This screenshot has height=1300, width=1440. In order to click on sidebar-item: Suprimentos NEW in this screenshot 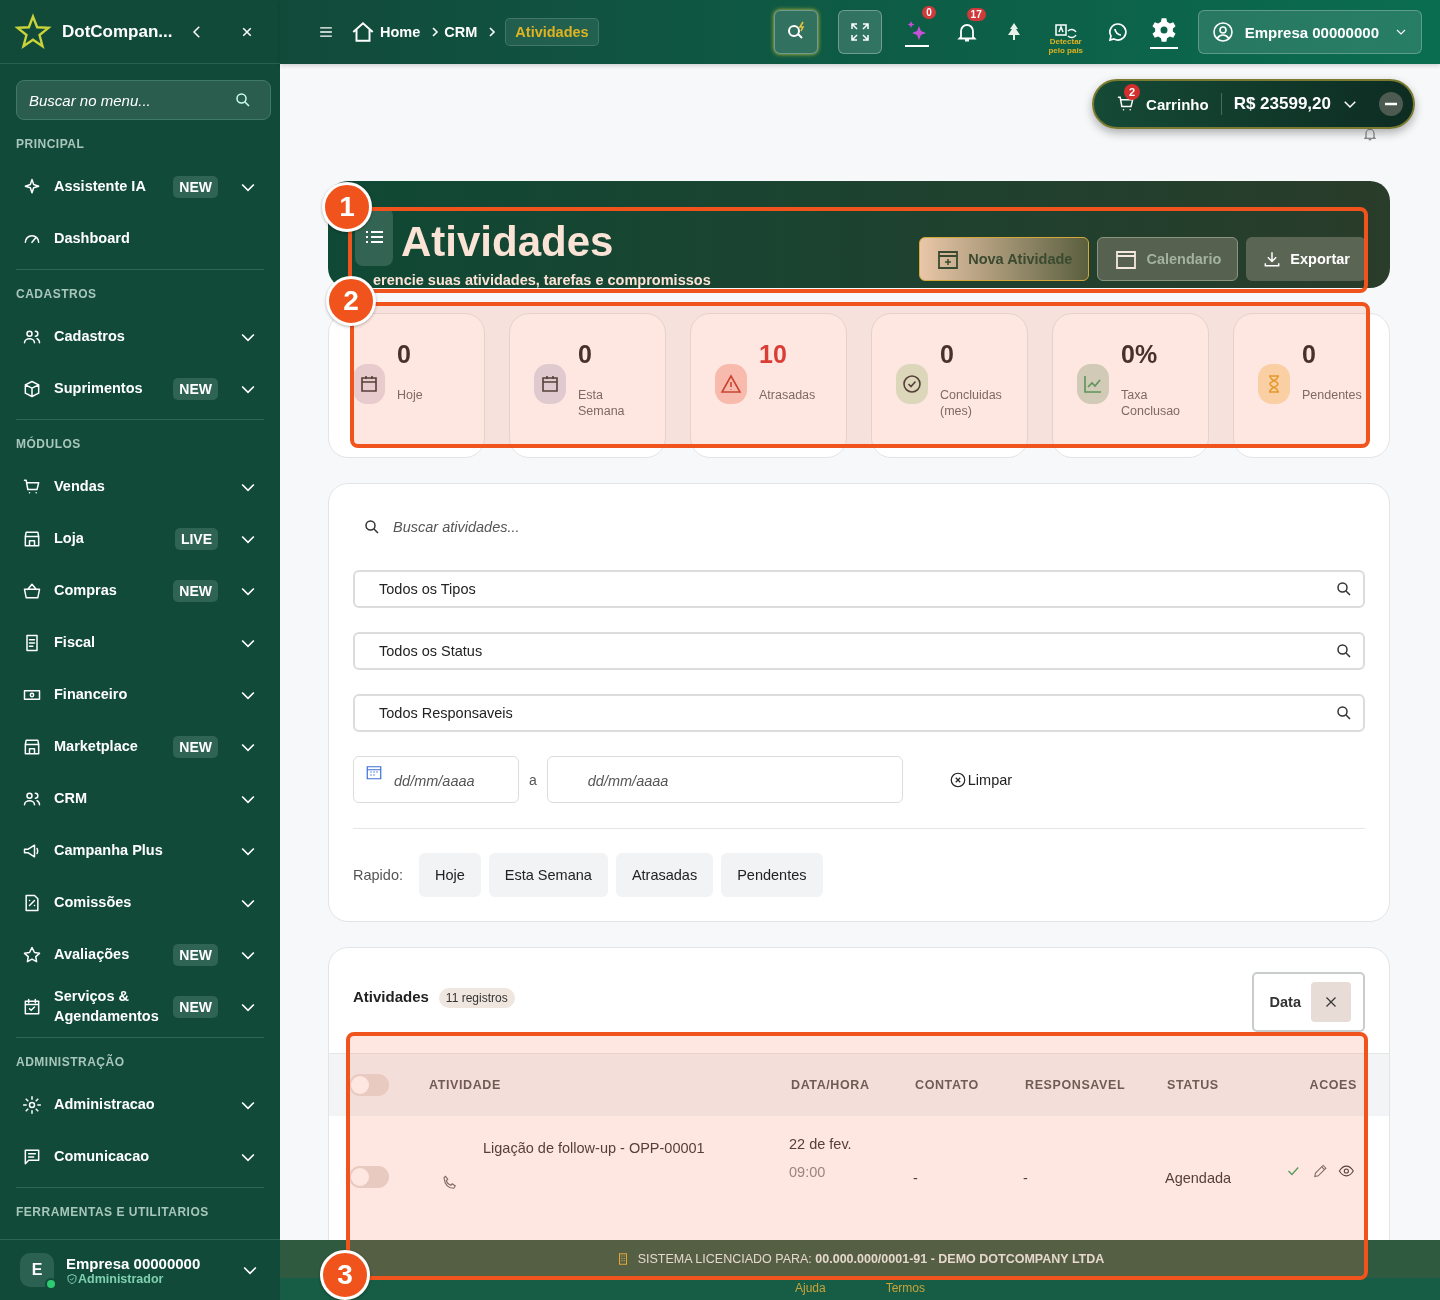, I will do `click(140, 389)`.